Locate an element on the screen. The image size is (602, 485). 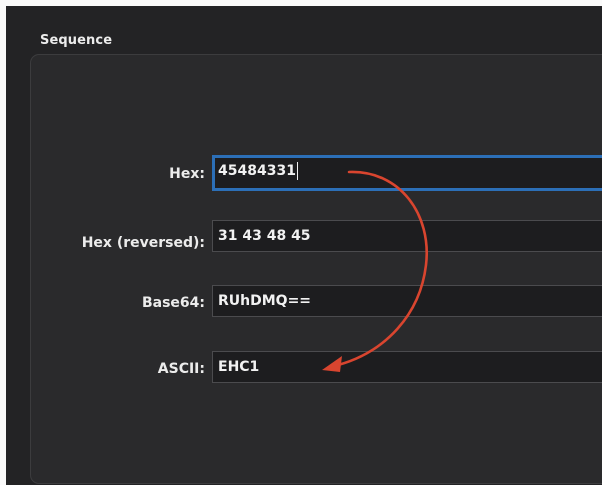
hex-reversed-label: Hex (reversed): is located at coordinates (143, 243).